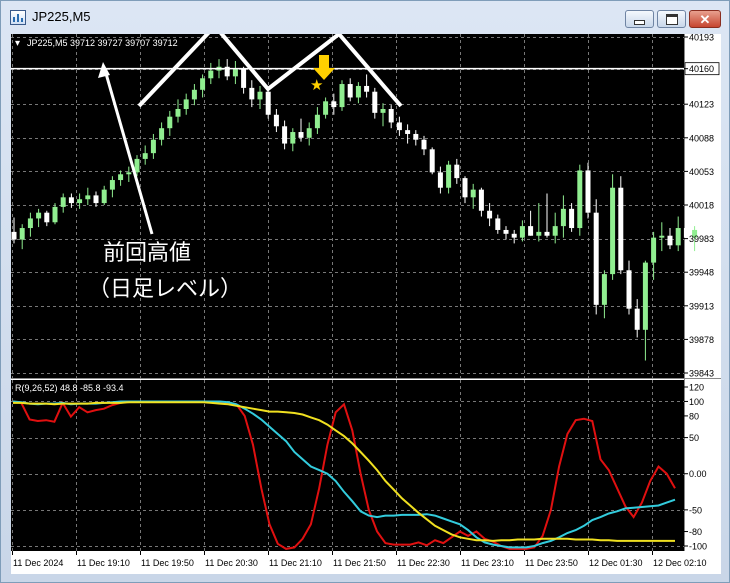 This screenshot has height=583, width=730. I want to click on price-tick-label: 39983, so click(701, 239).